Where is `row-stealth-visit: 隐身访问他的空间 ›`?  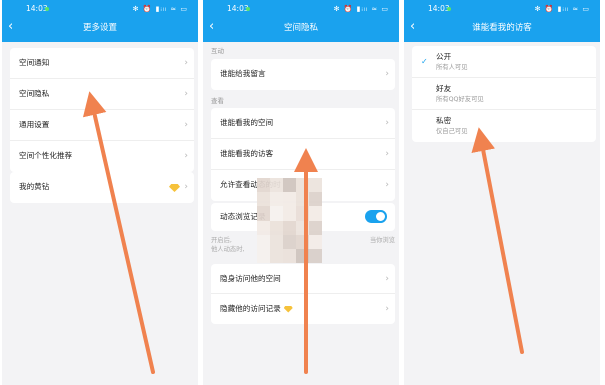
row-stealth-visit: 隐身访问他的空间 › is located at coordinates (303, 279).